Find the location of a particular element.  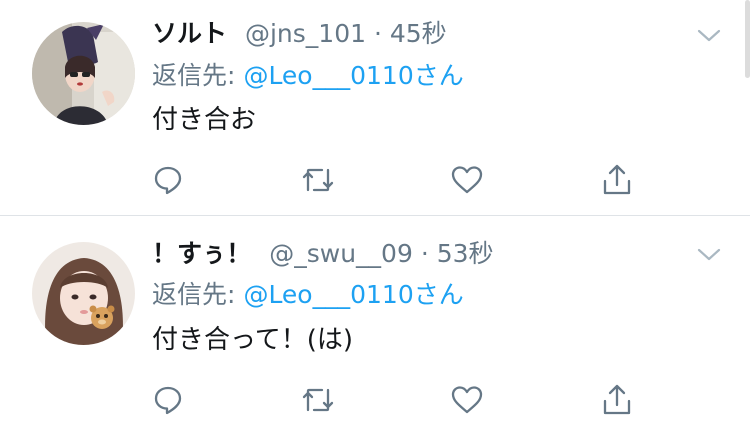

display-name: ソルト is located at coordinates (189, 33).